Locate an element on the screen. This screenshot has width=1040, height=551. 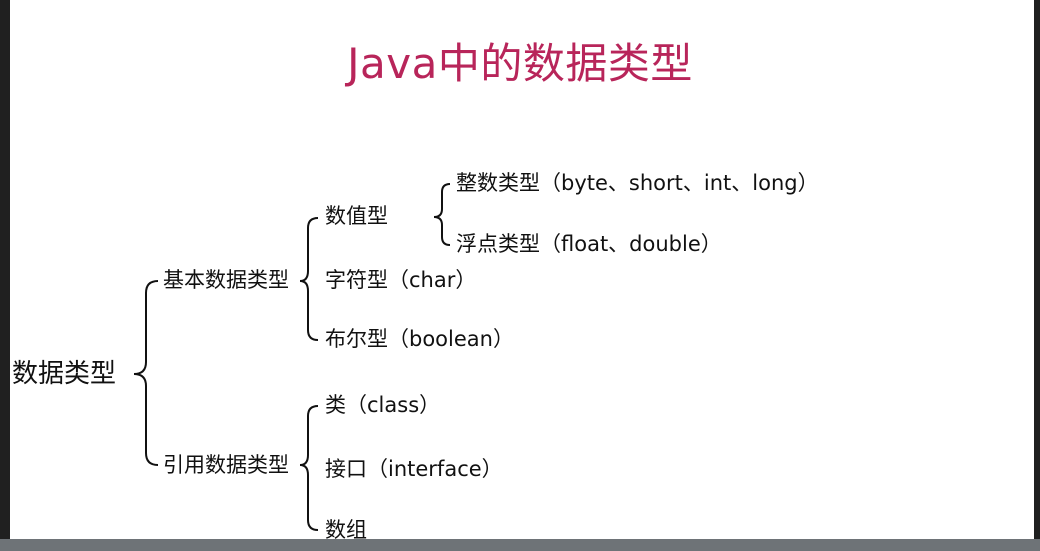
integer-types-label: 整数类型（byte、short、int、long） is located at coordinates (637, 183).